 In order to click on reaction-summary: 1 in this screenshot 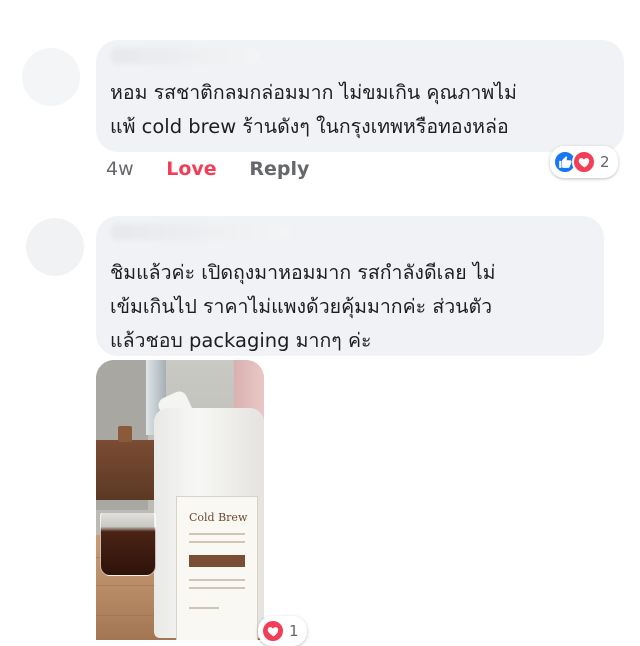, I will do `click(282, 631)`.